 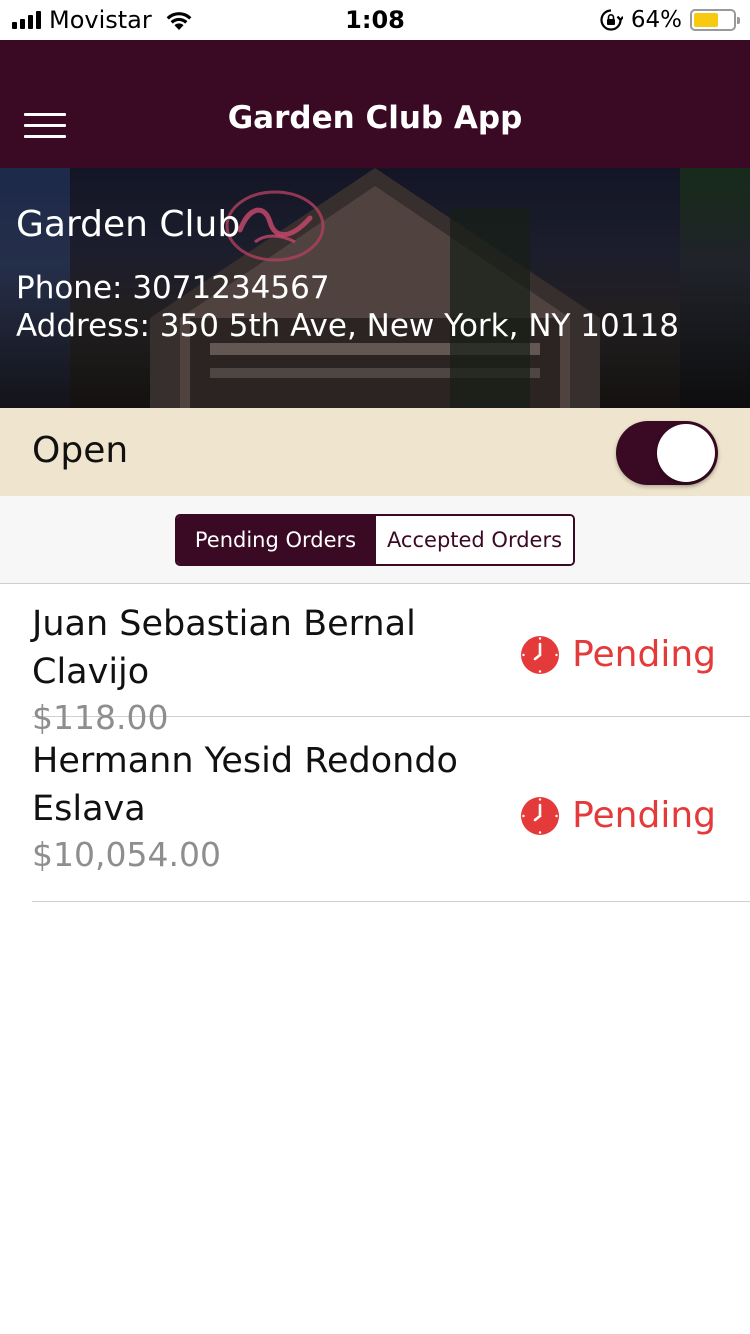 I want to click on open-label: Open, so click(x=80, y=450).